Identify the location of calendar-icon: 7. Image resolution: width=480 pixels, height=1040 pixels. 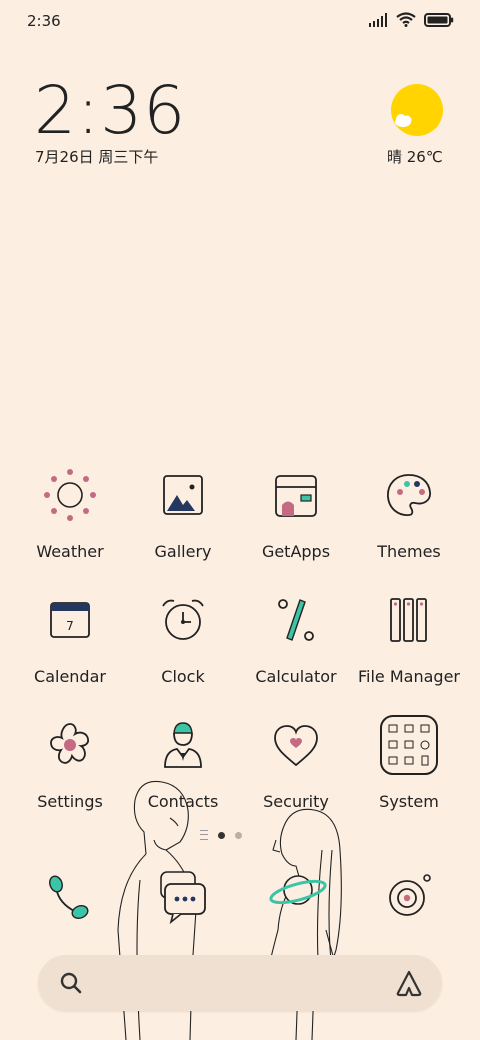
(70, 620).